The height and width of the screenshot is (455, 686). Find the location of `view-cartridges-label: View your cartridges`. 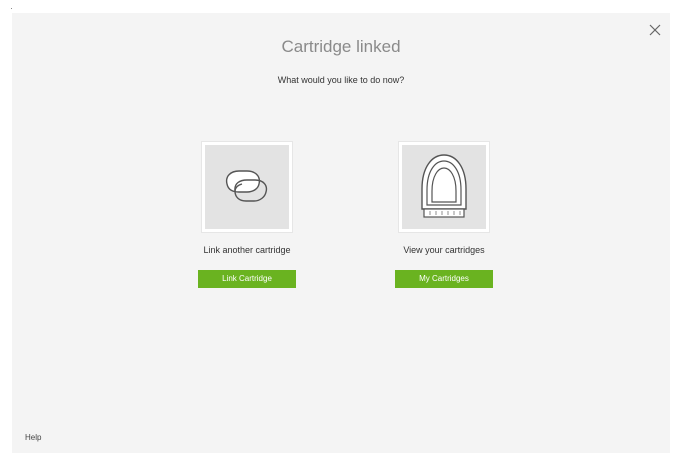

view-cartridges-label: View your cartridges is located at coordinates (444, 250).